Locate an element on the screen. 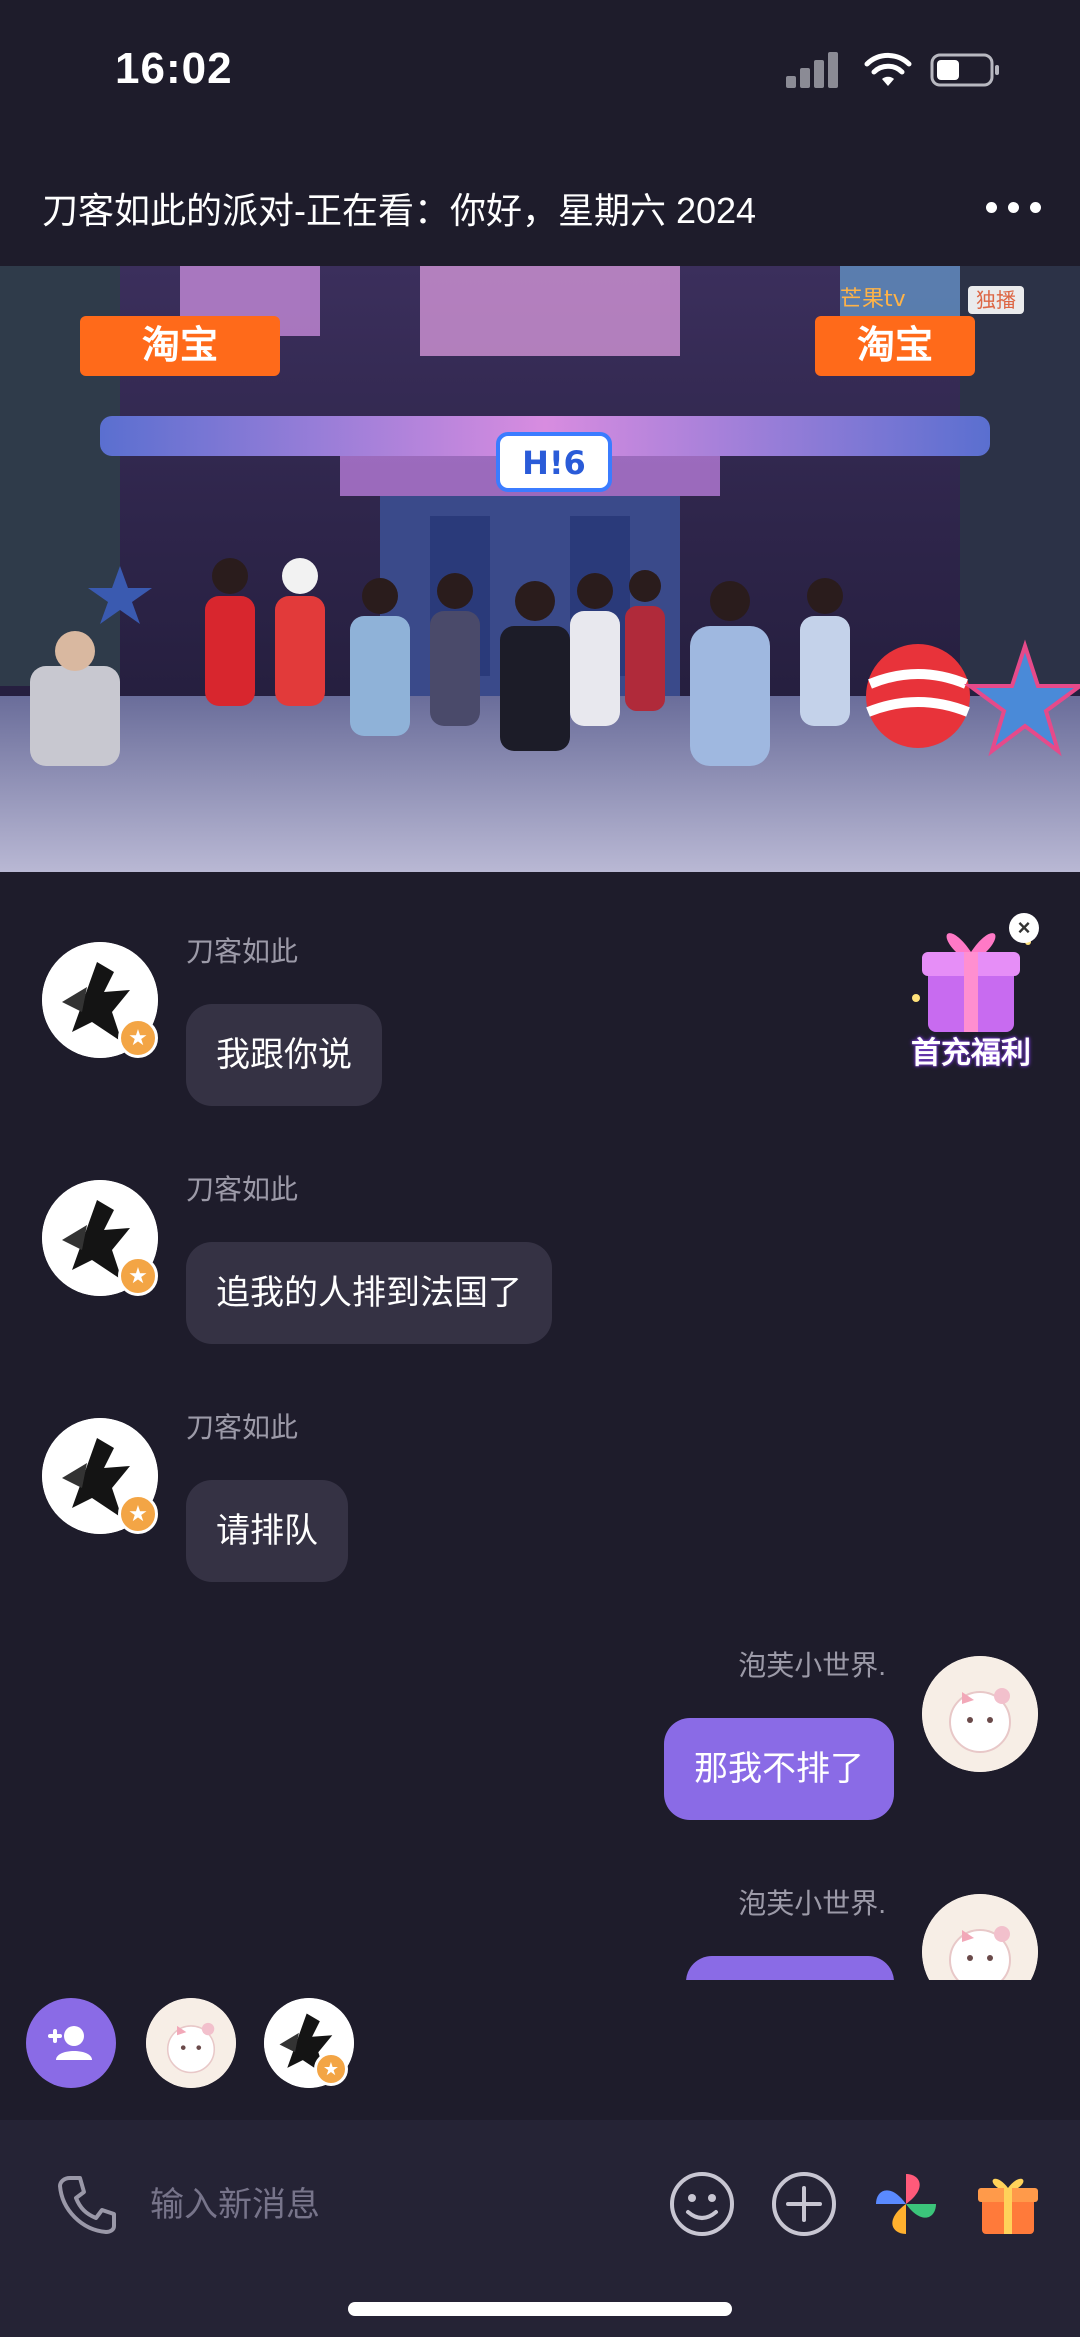  home-indicator is located at coordinates (540, 2309).